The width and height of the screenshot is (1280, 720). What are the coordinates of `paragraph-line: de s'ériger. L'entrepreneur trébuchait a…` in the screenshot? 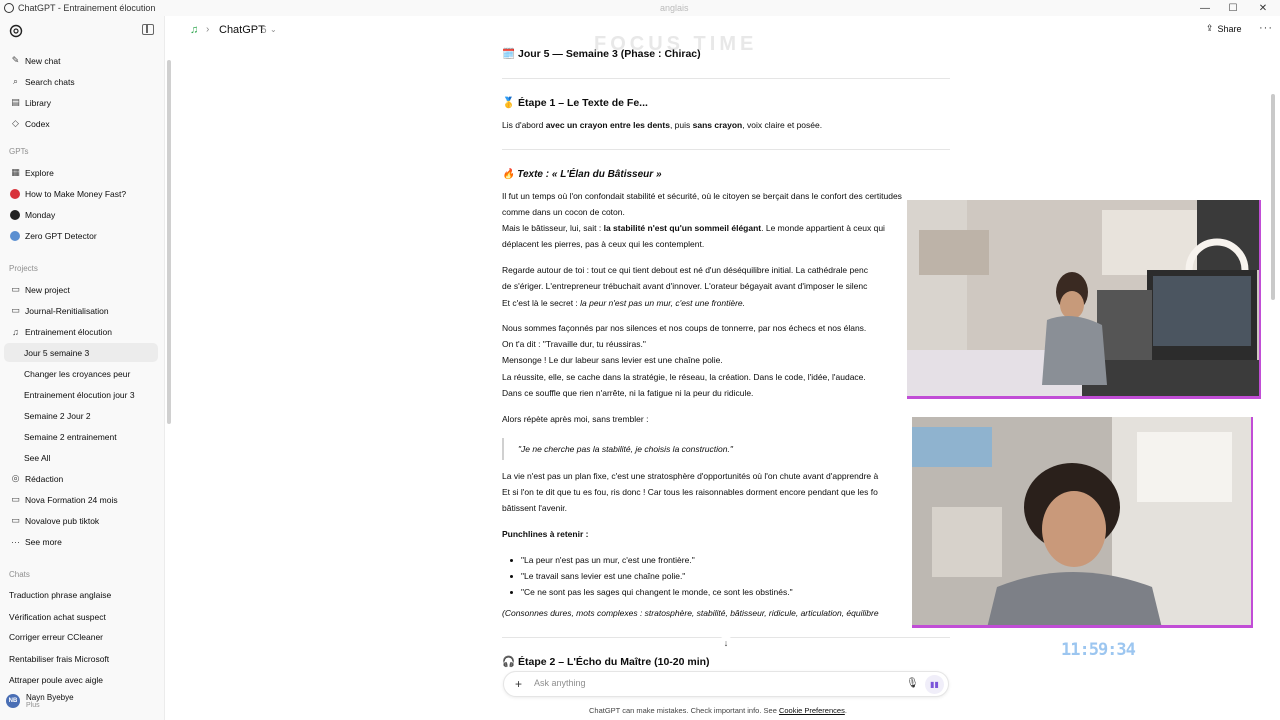 It's located at (685, 286).